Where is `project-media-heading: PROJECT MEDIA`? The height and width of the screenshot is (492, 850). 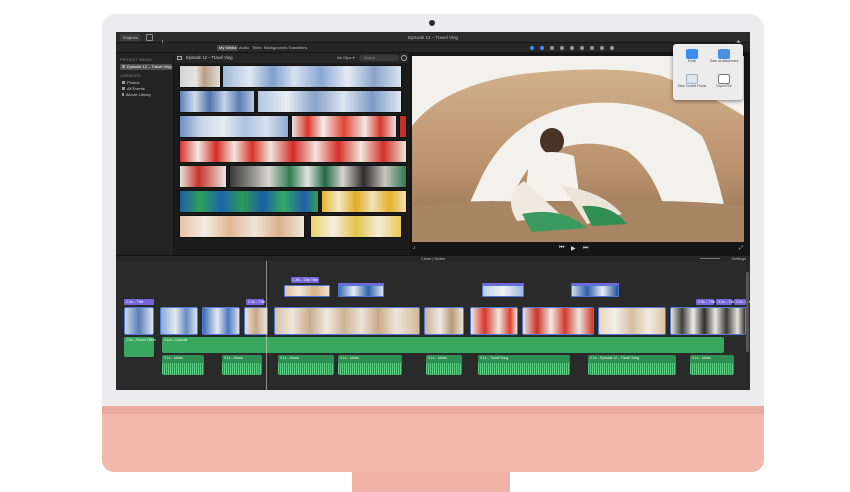
project-media-heading: PROJECT MEDIA is located at coordinates (136, 60).